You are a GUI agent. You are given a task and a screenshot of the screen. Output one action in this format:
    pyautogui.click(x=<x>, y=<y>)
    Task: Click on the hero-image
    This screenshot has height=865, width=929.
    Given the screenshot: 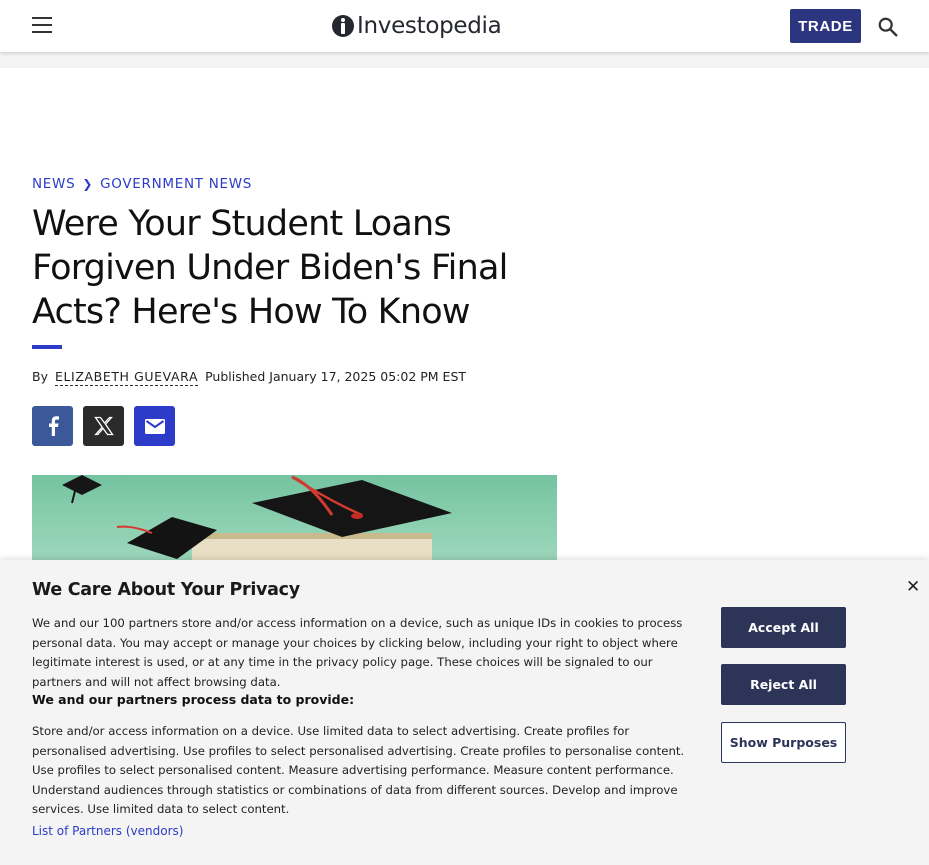 What is the action you would take?
    pyautogui.click(x=294, y=520)
    